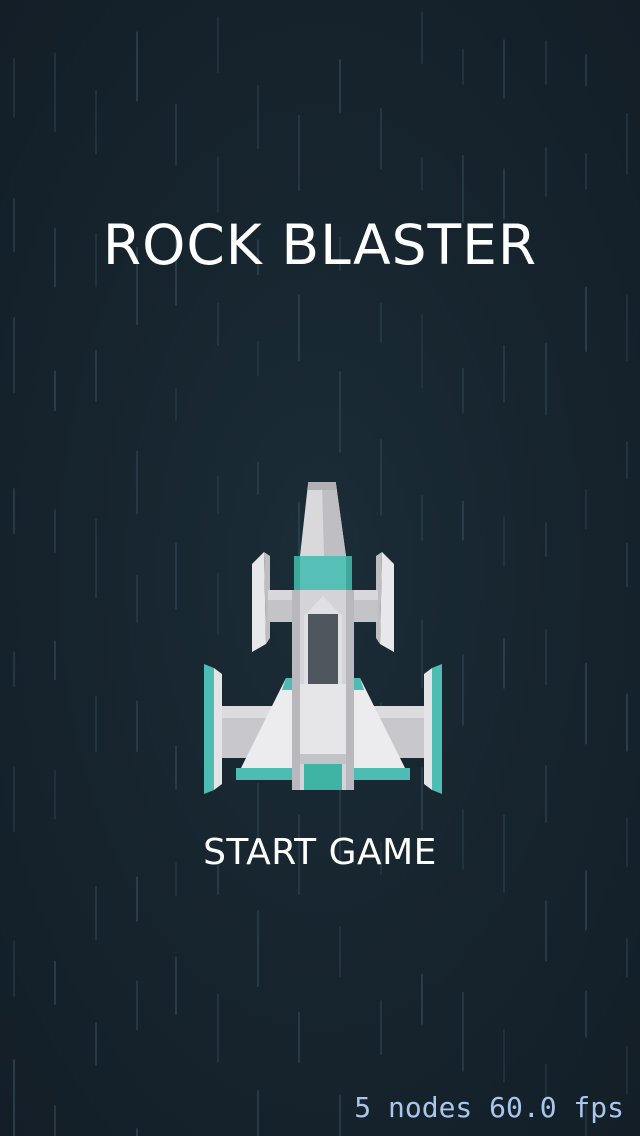  I want to click on nose-cone-shade, so click(334, 520).